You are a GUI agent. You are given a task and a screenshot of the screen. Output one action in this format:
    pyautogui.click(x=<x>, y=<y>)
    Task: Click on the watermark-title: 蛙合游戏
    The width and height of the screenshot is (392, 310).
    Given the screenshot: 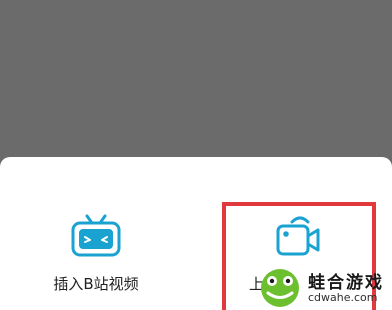 What is the action you would take?
    pyautogui.click(x=346, y=283)
    